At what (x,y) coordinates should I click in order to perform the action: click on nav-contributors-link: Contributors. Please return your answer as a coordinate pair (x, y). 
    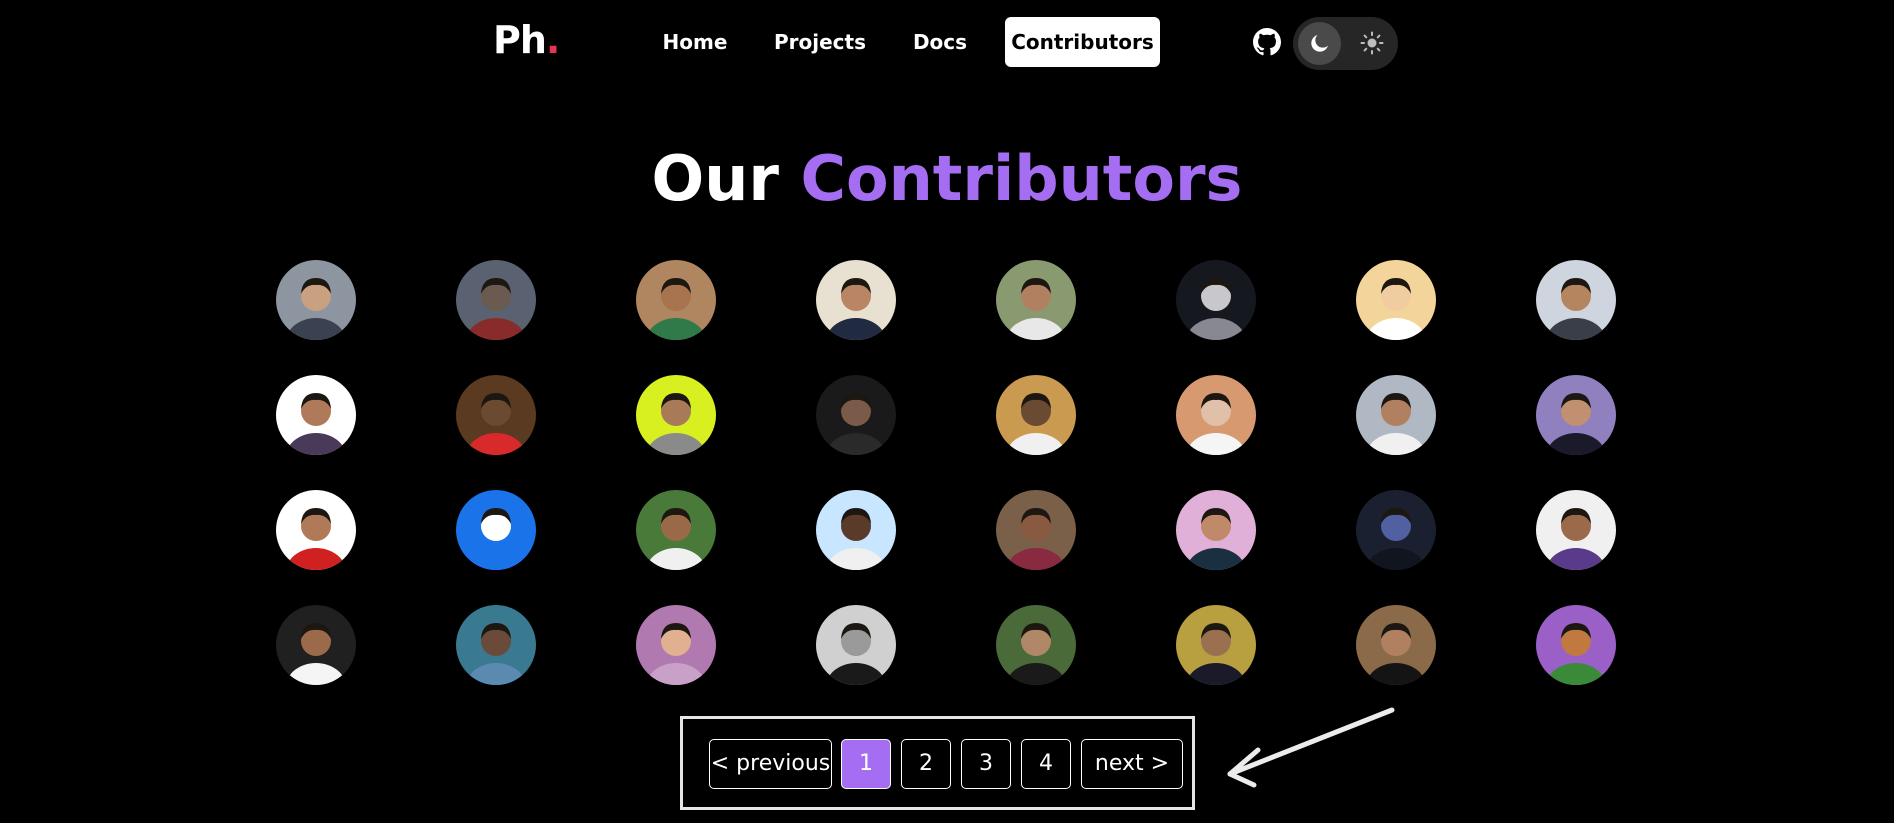
    Looking at the image, I should click on (1082, 42).